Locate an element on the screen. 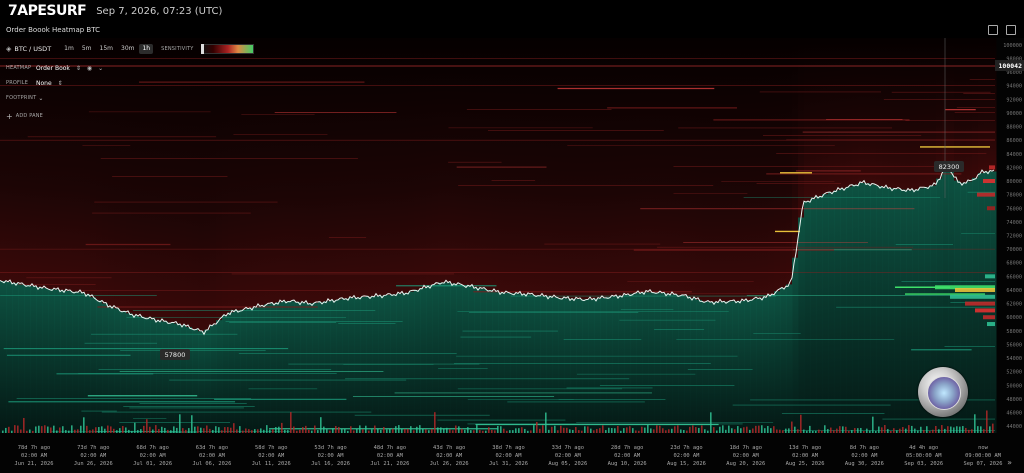 The height and width of the screenshot is (473, 1024). add-pane-button: ADD PANE is located at coordinates (29, 116).